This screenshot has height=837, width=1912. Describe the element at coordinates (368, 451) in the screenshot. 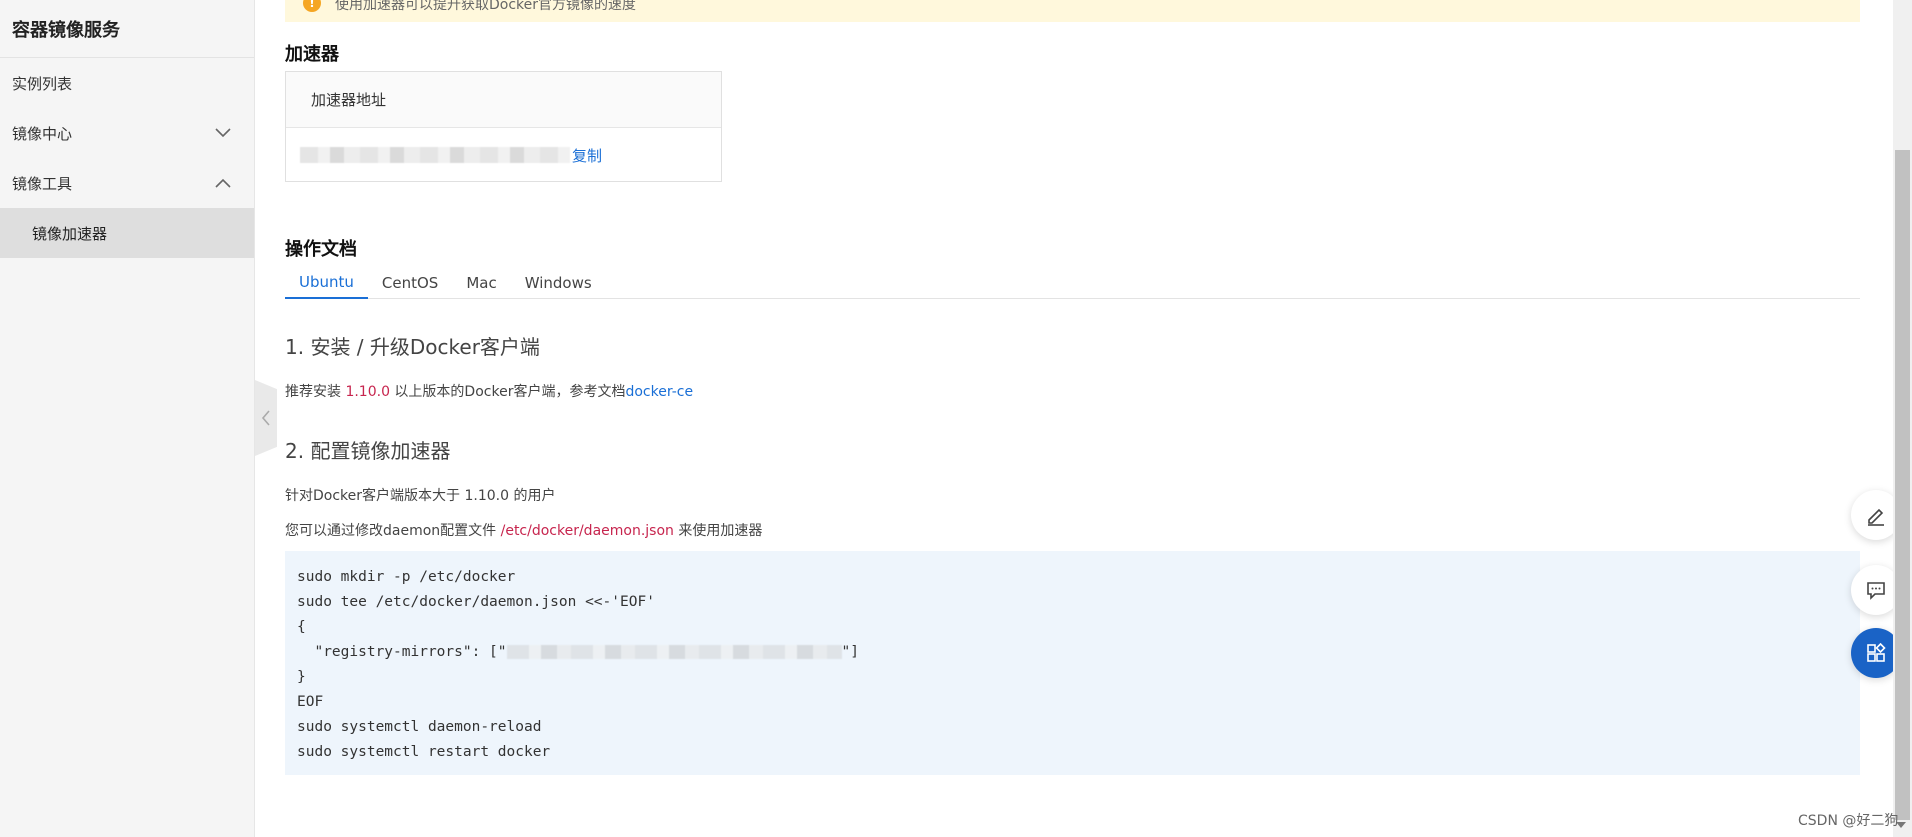

I see `step2-title: 2. 配置镜像加速器` at that location.